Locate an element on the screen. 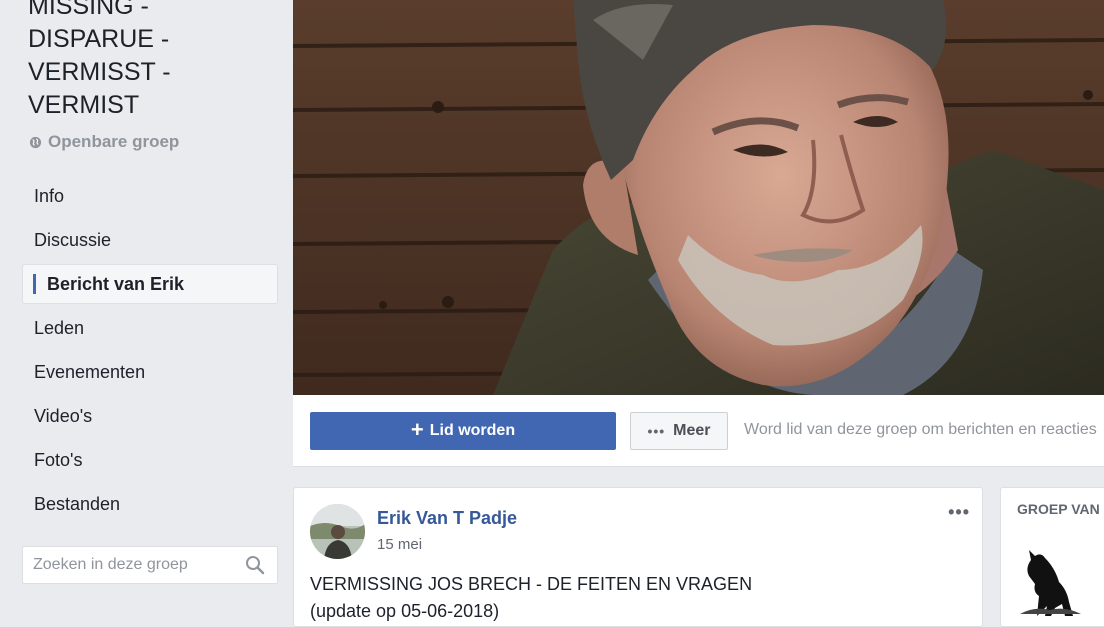 Image resolution: width=1104 pixels, height=627 pixels. group-privacy: Openbare groep is located at coordinates (104, 142).